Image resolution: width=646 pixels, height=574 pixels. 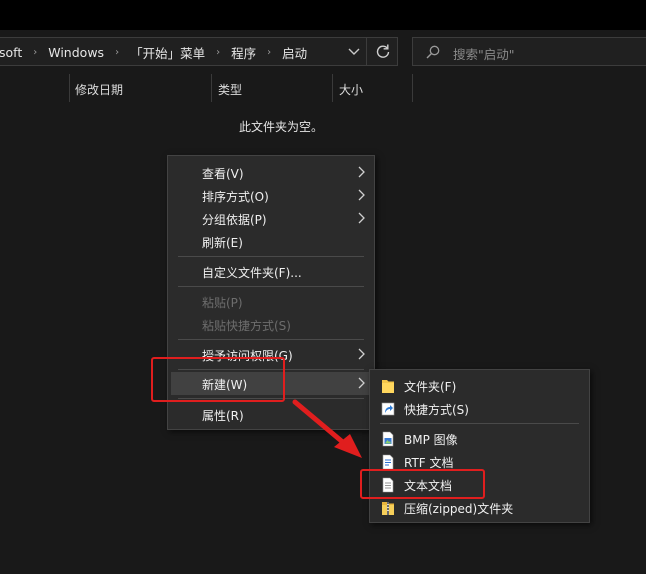 I want to click on annotation-arrow-icon, so click(x=327, y=428).